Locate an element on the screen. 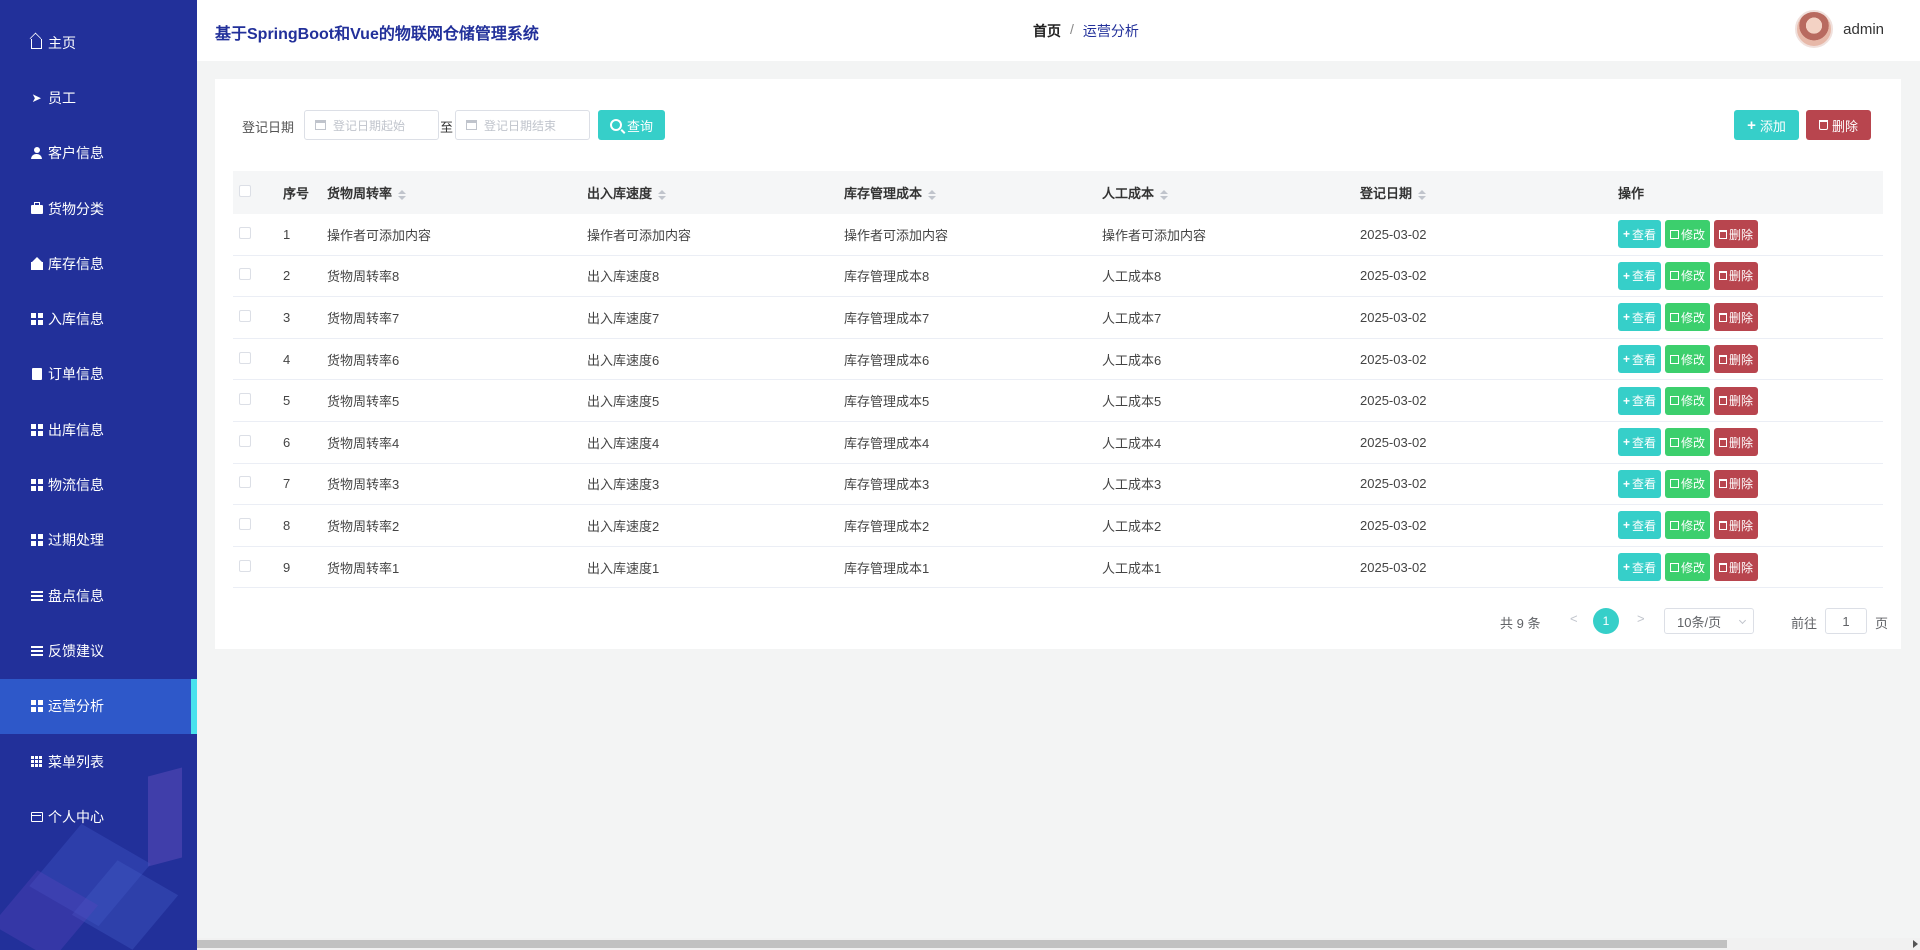 This screenshot has width=1920, height=950. sidebar-item-4: 库存信息 is located at coordinates (98, 263).